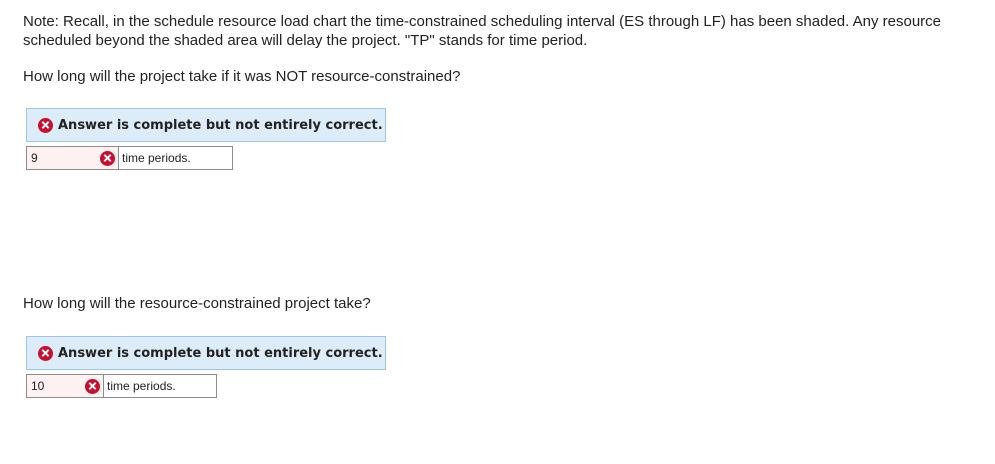 The image size is (995, 464). I want to click on question-2-answer-input: 10, so click(65, 386).